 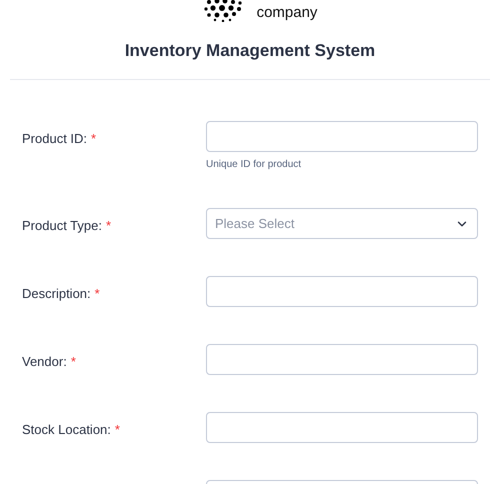 What do you see at coordinates (287, 13) in the screenshot?
I see `brand-name: company` at bounding box center [287, 13].